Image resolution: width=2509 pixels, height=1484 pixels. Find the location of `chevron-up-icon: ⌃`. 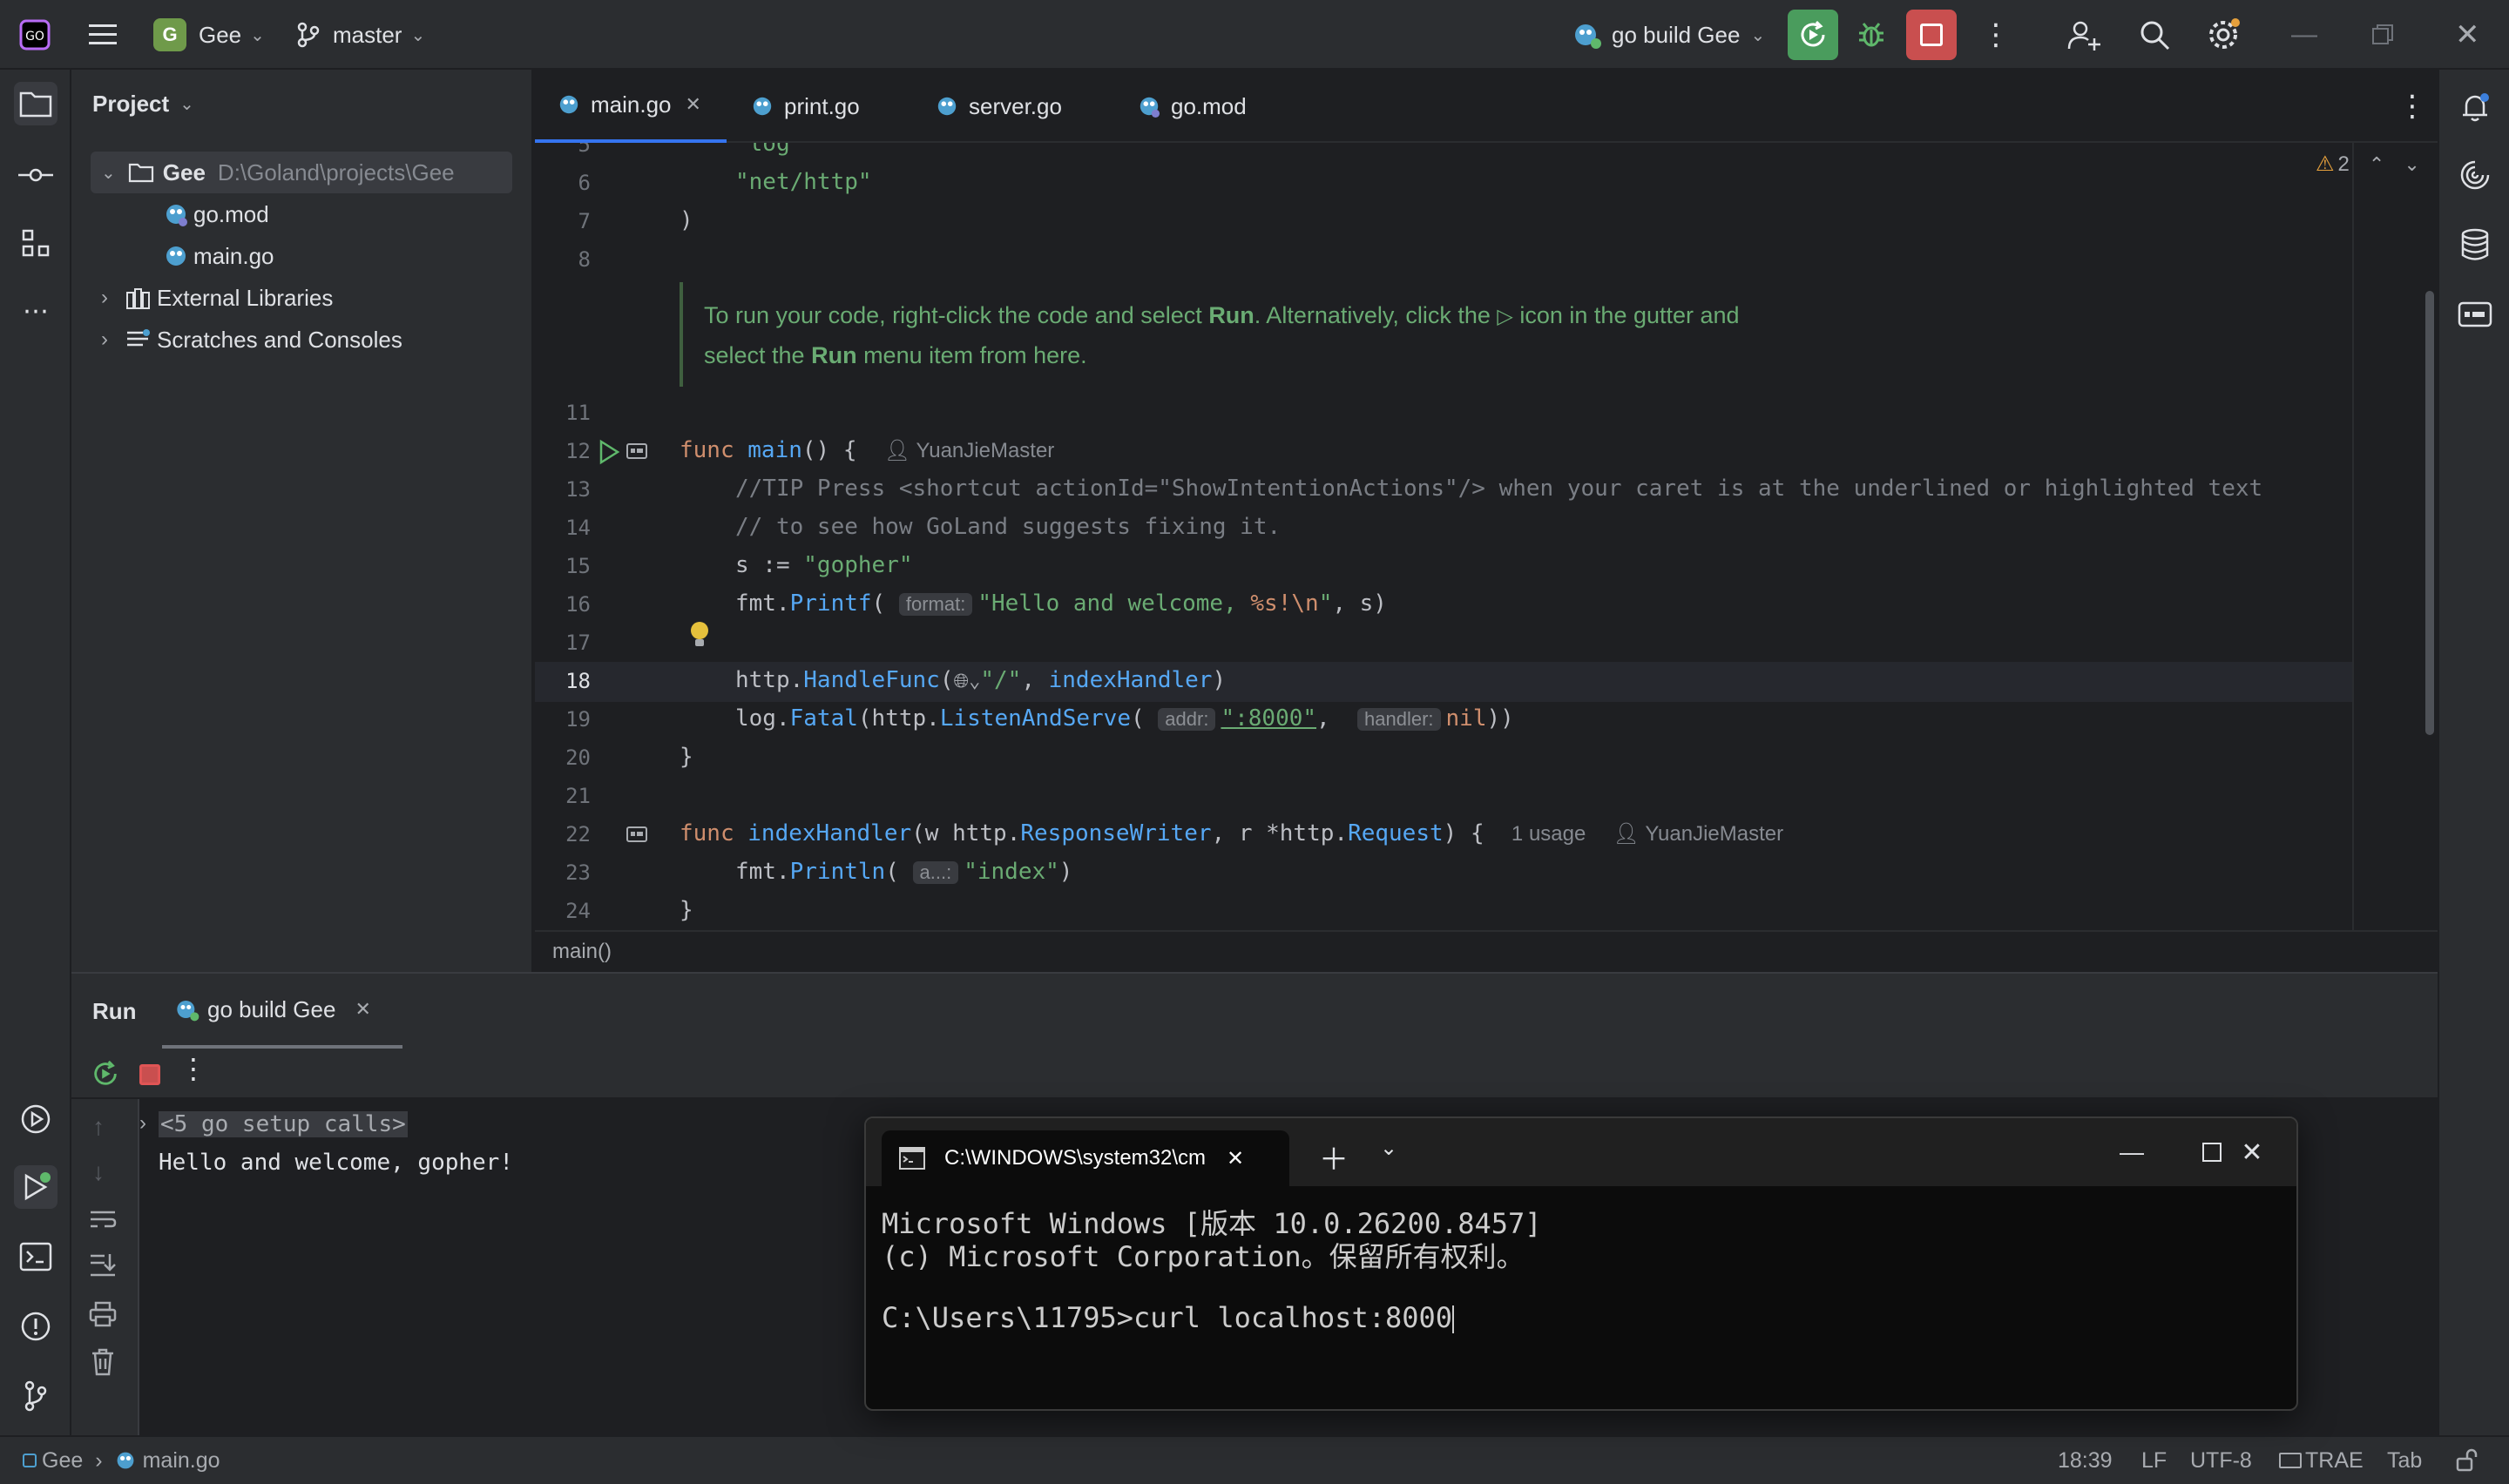

chevron-up-icon: ⌃ is located at coordinates (2376, 165).